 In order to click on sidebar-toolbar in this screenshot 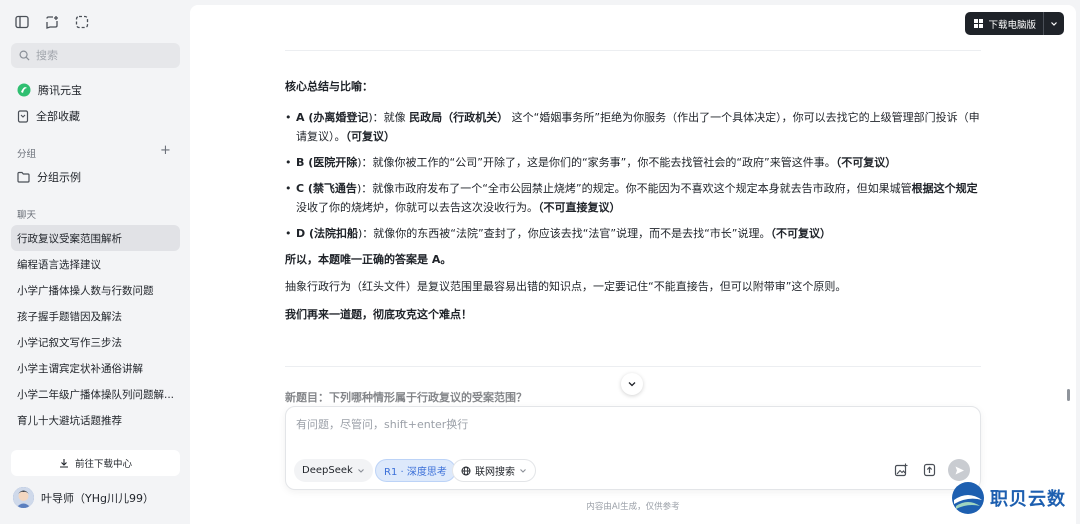, I will do `click(52, 22)`.